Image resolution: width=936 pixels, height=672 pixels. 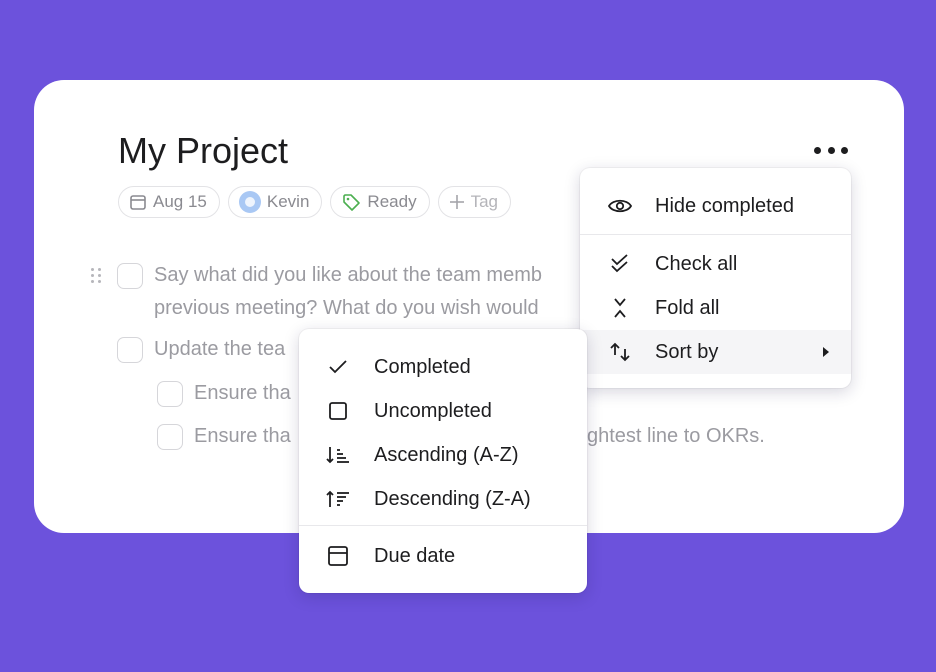 What do you see at coordinates (338, 411) in the screenshot?
I see `square-icon` at bounding box center [338, 411].